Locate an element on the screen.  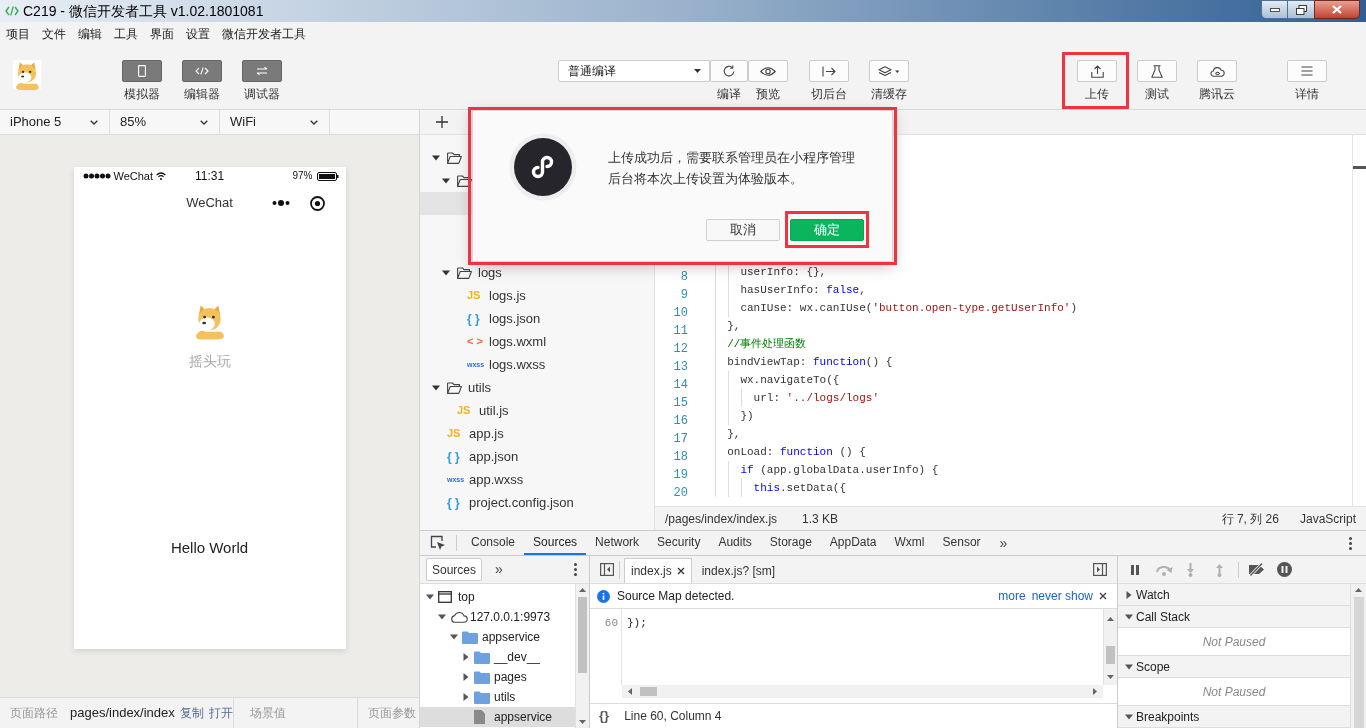
preview-button: 预览 is located at coordinates (768, 73).